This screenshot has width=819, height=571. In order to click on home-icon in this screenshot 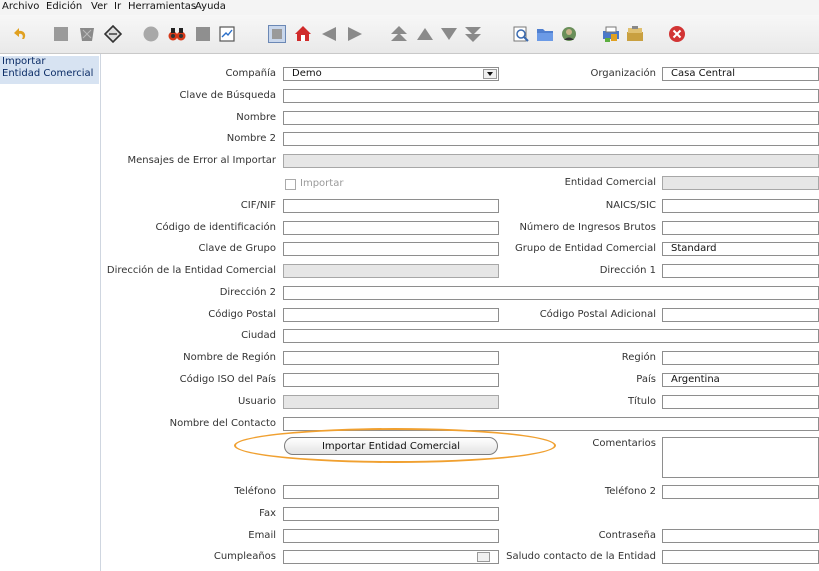, I will do `click(303, 34)`.